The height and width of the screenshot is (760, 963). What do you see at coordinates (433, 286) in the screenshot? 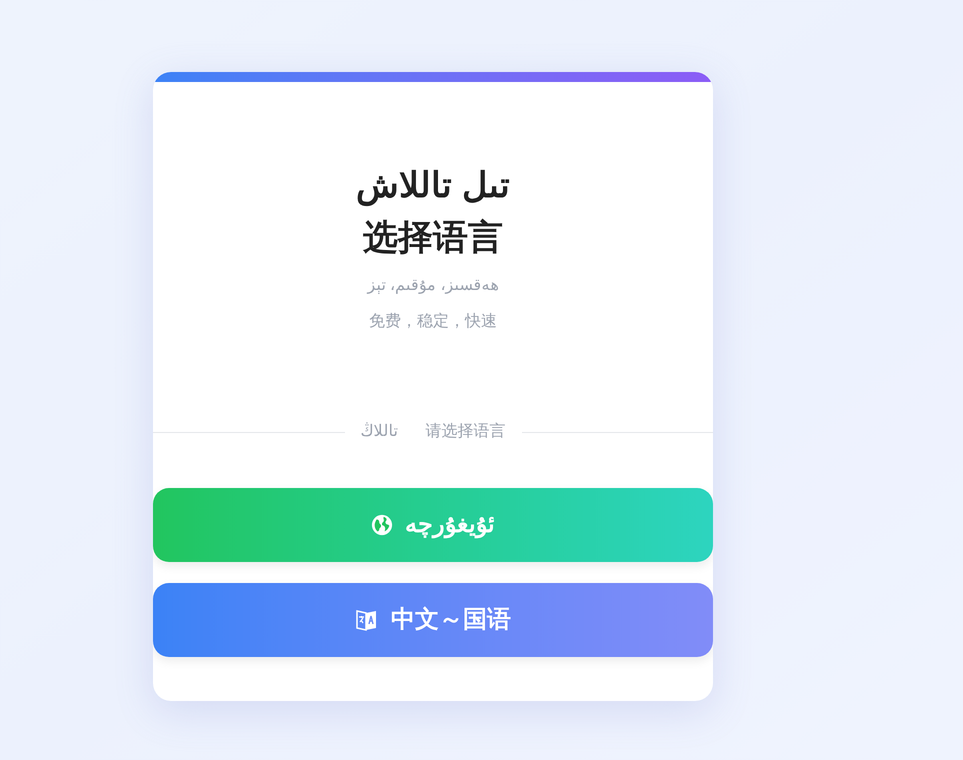
I see `tagline: ھەقسىز، مۇقىم، تېز` at bounding box center [433, 286].